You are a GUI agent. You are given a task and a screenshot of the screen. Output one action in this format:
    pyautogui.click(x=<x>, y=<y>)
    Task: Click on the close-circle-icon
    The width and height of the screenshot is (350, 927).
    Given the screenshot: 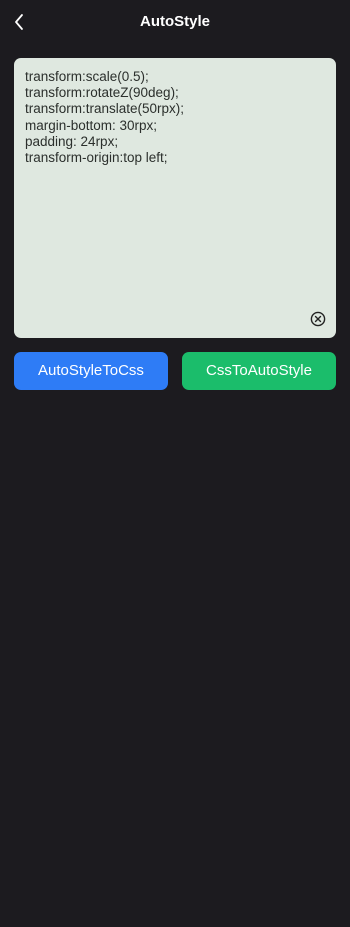 What is the action you would take?
    pyautogui.click(x=318, y=319)
    